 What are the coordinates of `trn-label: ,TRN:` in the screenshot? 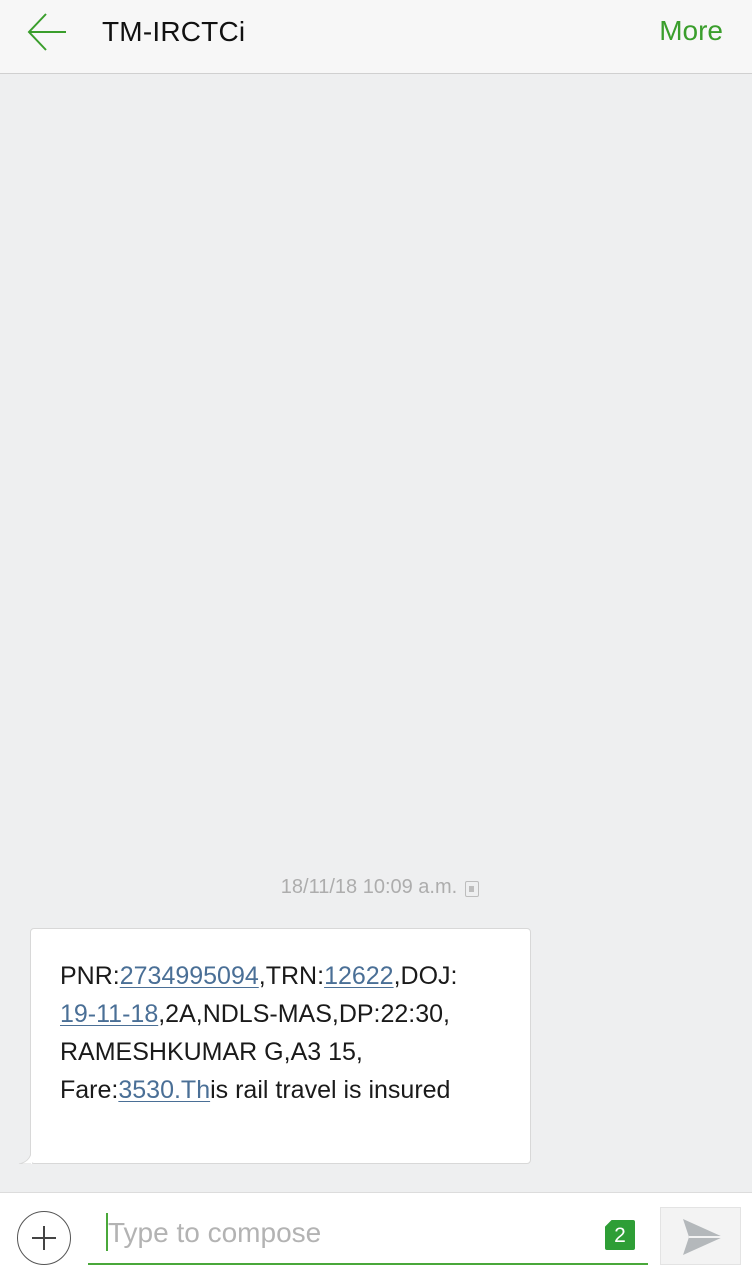 It's located at (291, 976).